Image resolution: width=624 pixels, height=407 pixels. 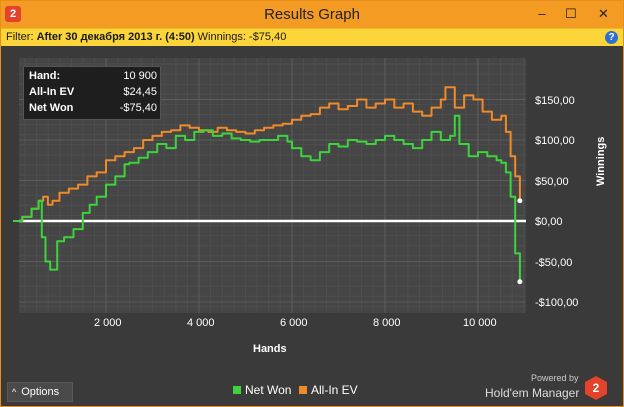 What do you see at coordinates (140, 76) in the screenshot?
I see `stat-hand-value: 10 900` at bounding box center [140, 76].